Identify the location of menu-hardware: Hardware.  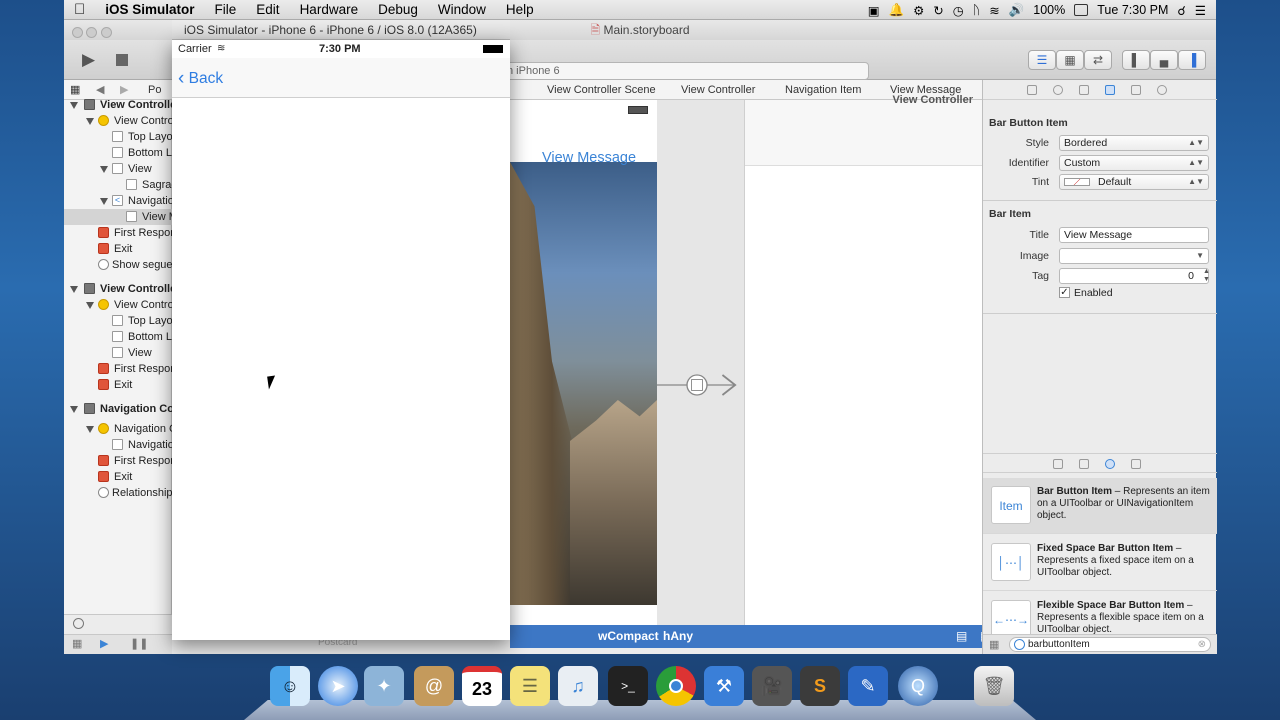
(329, 9).